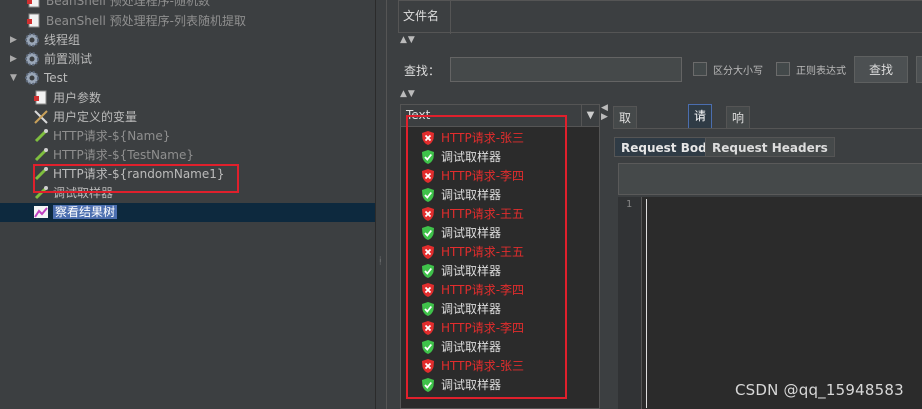  What do you see at coordinates (590, 116) in the screenshot?
I see `chevron-down-icon: ▼` at bounding box center [590, 116].